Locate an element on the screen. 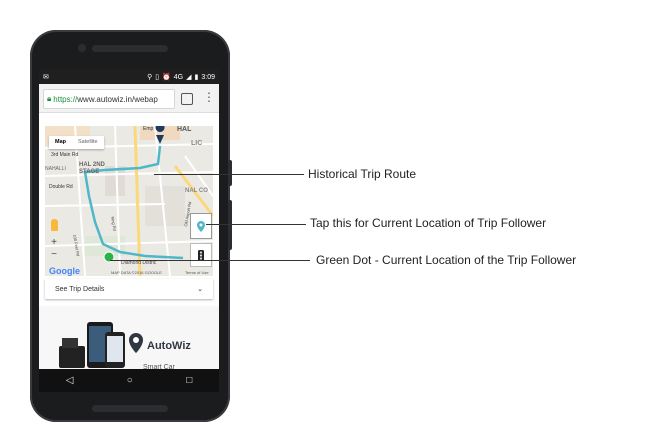 The image size is (647, 422). zoom-in-button: + is located at coordinates (54, 243).